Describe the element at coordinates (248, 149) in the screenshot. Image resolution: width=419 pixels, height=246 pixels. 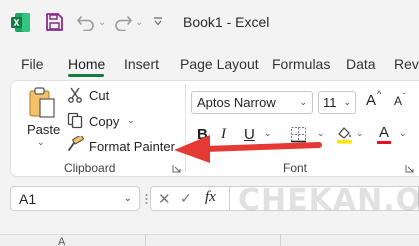
I see `annotation-arrow-icon` at that location.